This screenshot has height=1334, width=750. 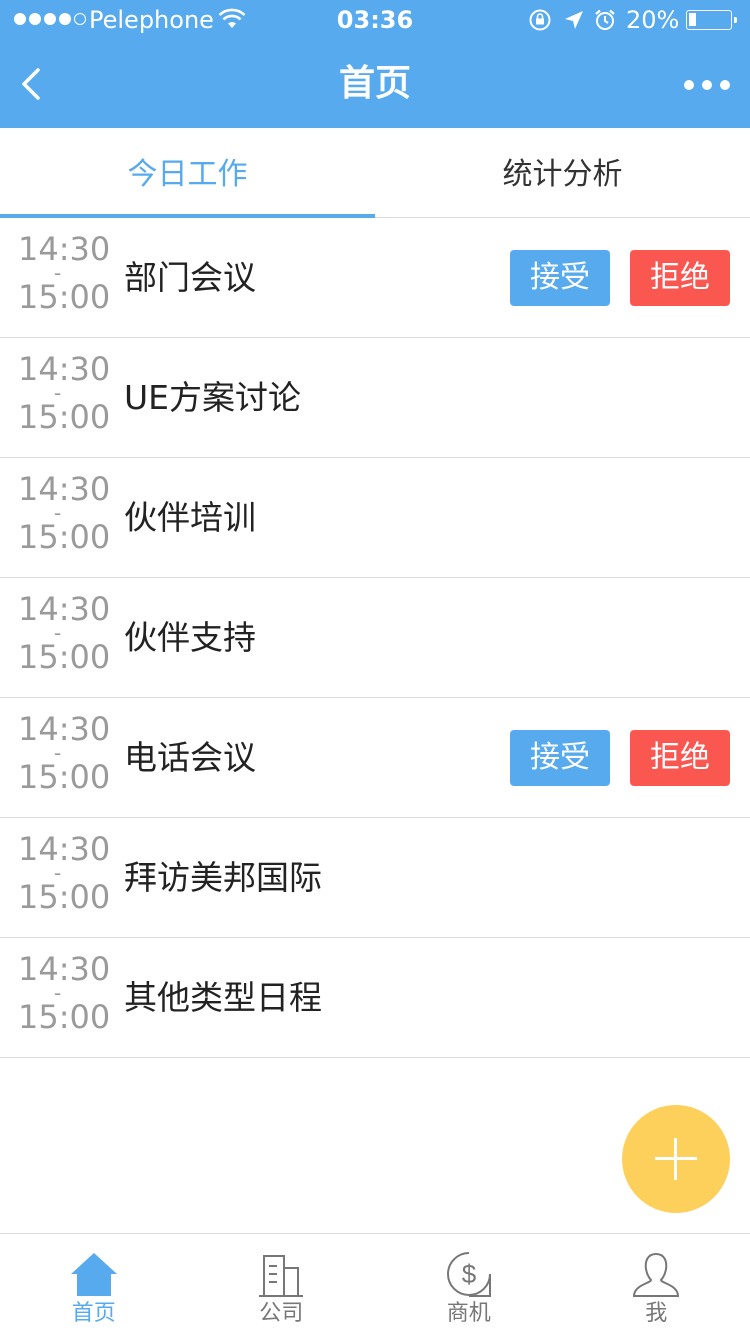 I want to click on list-item: 14:30 - 15:00 电话会议 接受 拒绝, so click(x=375, y=758).